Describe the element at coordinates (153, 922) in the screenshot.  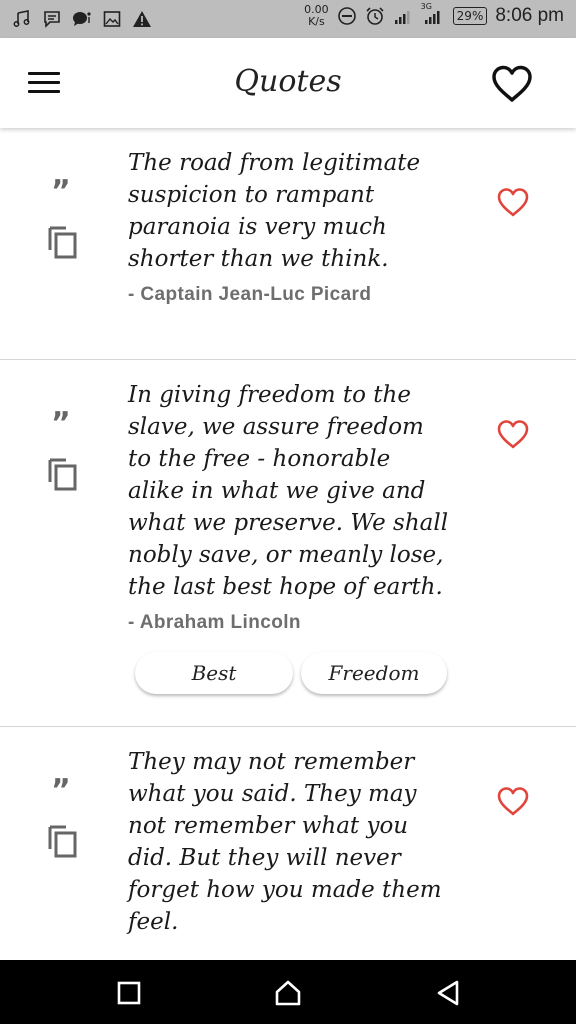
I see `quote-line: feel.` at that location.